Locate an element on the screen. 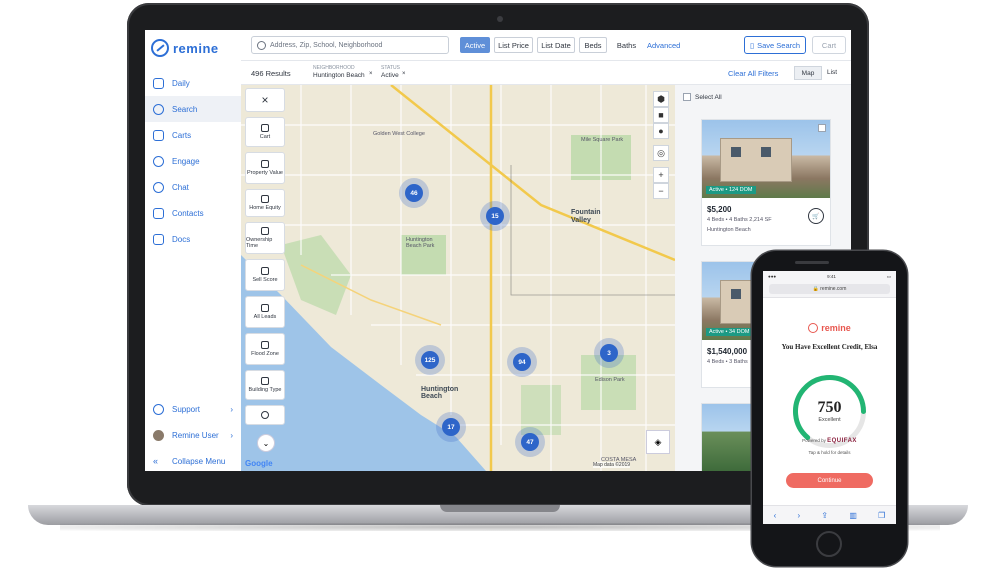 Image resolution: width=1000 pixels, height=571 pixels. sidebar-item-label: Contacts is located at coordinates (188, 213).